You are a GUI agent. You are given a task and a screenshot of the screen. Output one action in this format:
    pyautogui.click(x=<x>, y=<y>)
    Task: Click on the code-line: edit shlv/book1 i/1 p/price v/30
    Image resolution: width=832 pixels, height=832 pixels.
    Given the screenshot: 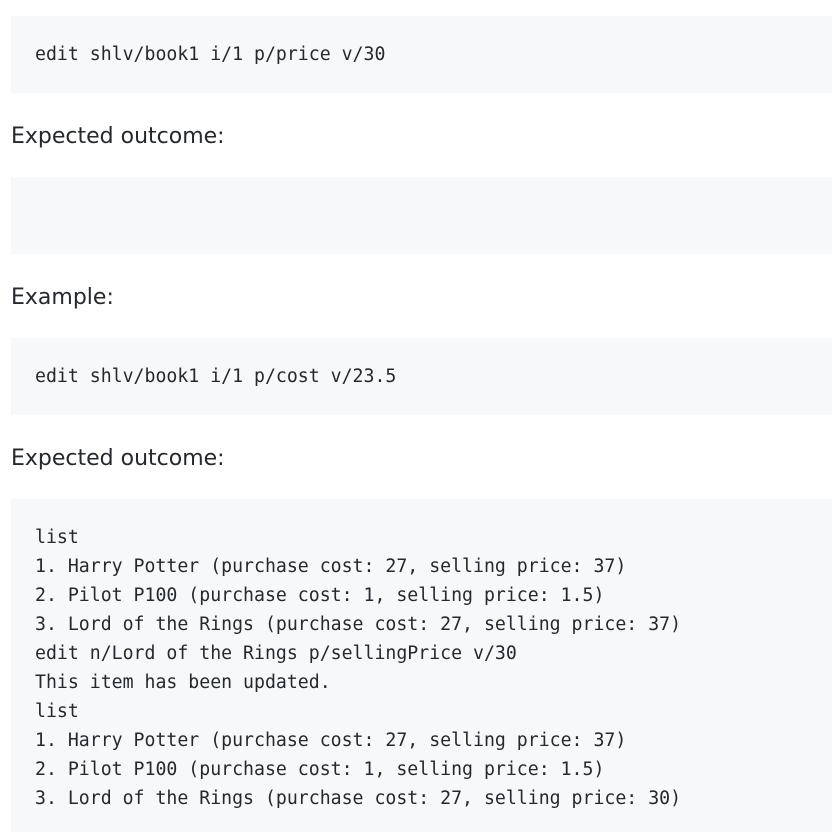 What is the action you would take?
    pyautogui.click(x=210, y=54)
    